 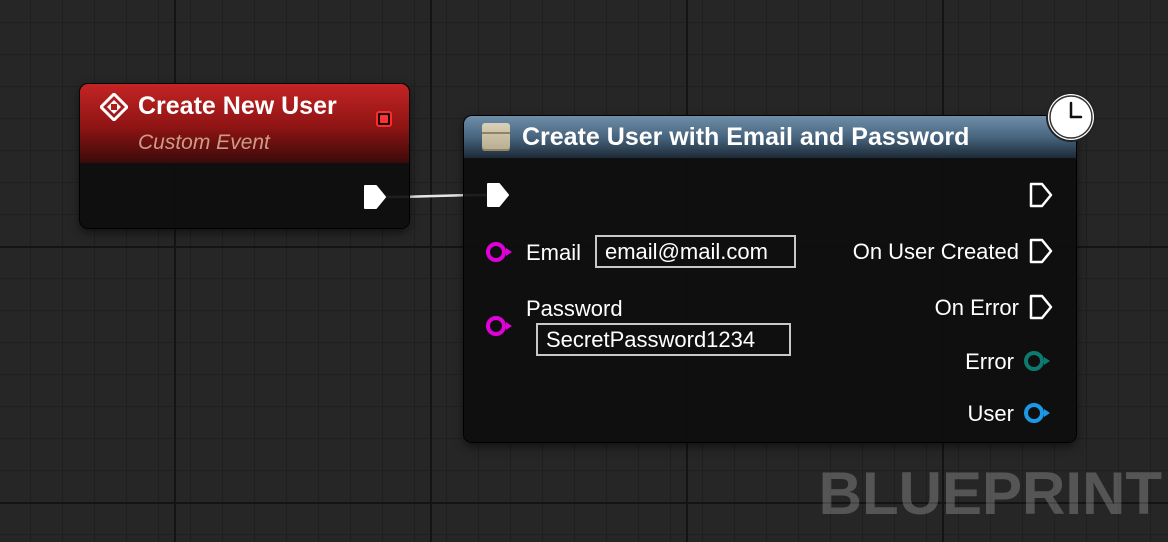 What do you see at coordinates (244, 123) in the screenshot?
I see `event-node-header: Create New User Custom Event` at bounding box center [244, 123].